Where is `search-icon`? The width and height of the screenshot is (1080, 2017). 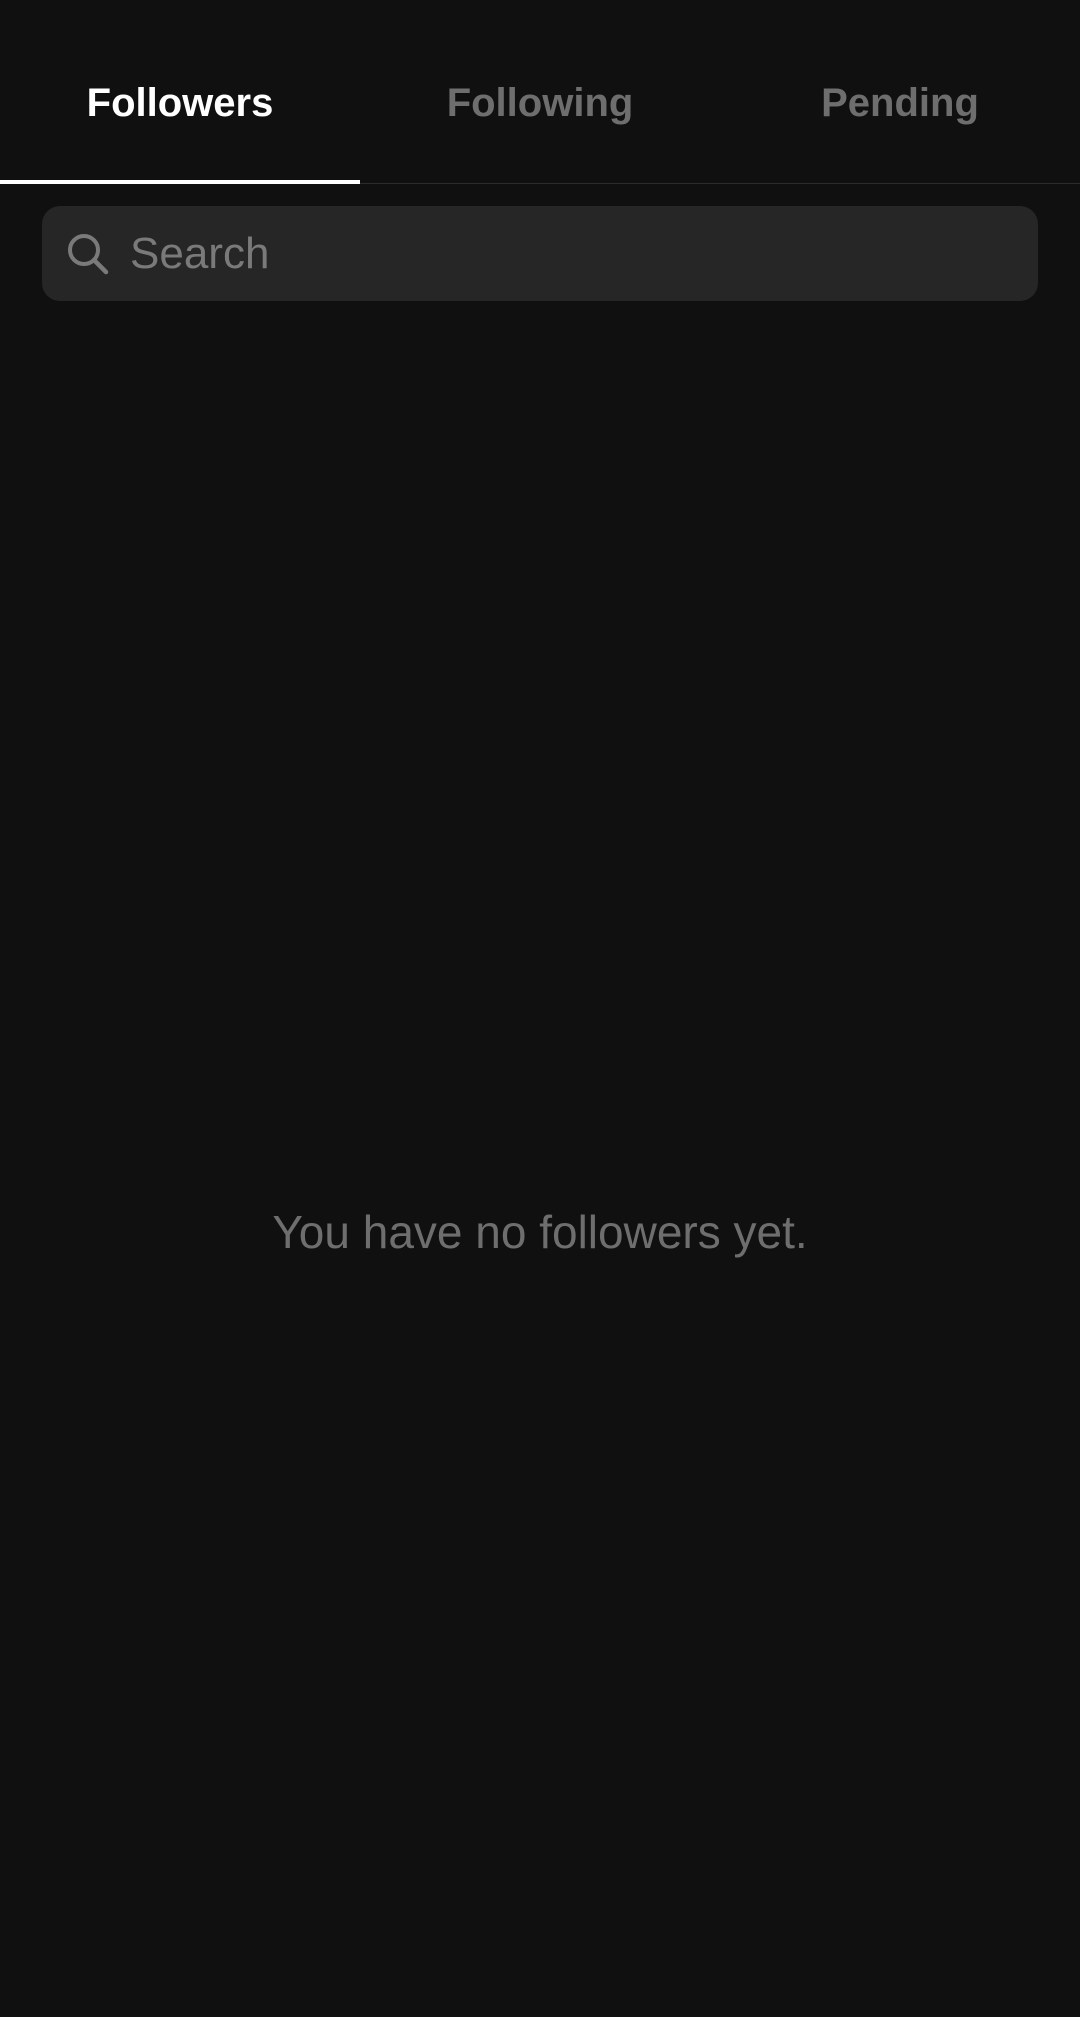 search-icon is located at coordinates (88, 254).